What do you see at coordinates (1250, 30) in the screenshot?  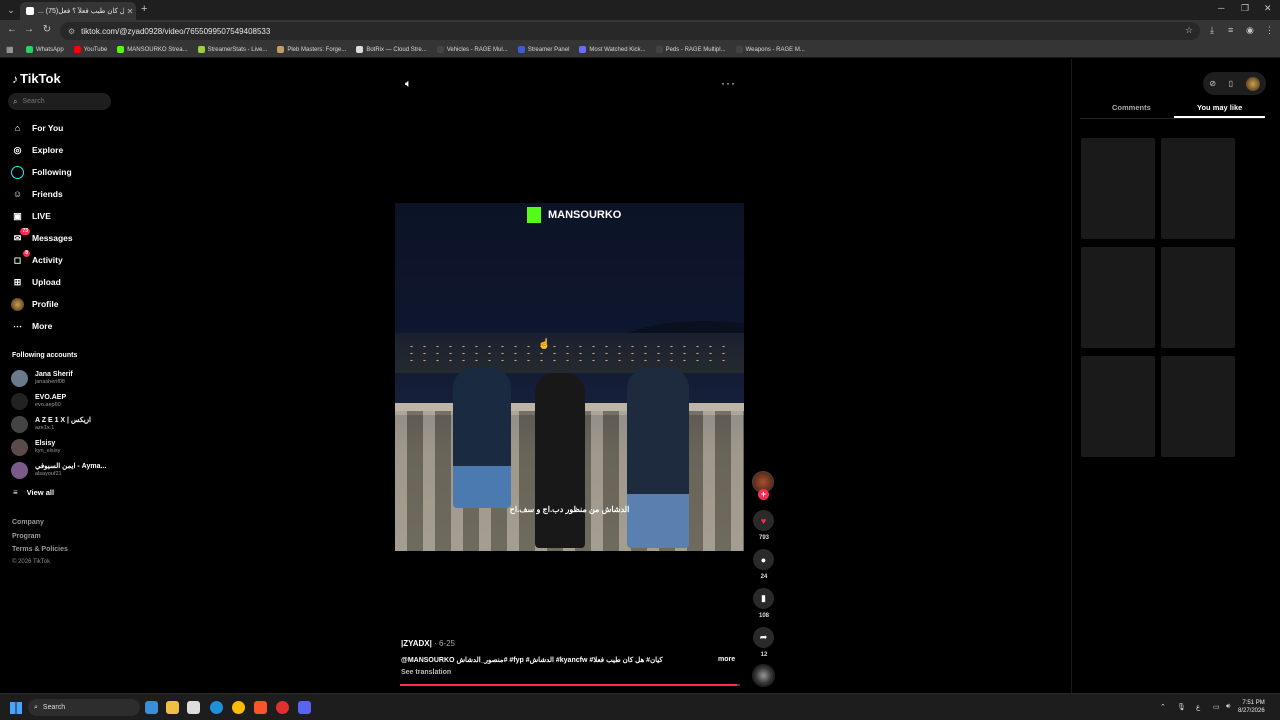 I see `profile-icon: ◉` at bounding box center [1250, 30].